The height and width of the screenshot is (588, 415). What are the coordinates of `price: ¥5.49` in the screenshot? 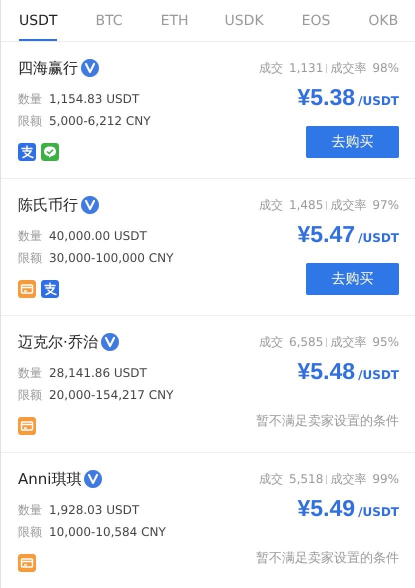 It's located at (327, 508).